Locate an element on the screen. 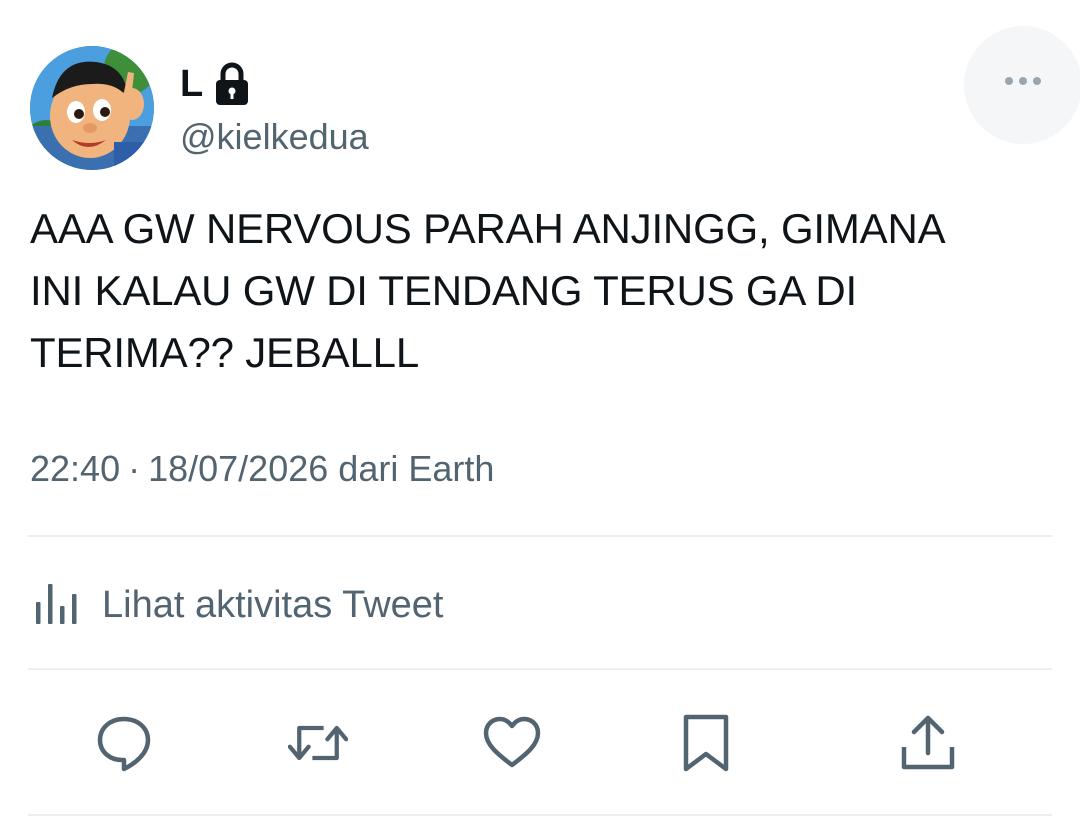  share-upload-icon is located at coordinates (928, 742).